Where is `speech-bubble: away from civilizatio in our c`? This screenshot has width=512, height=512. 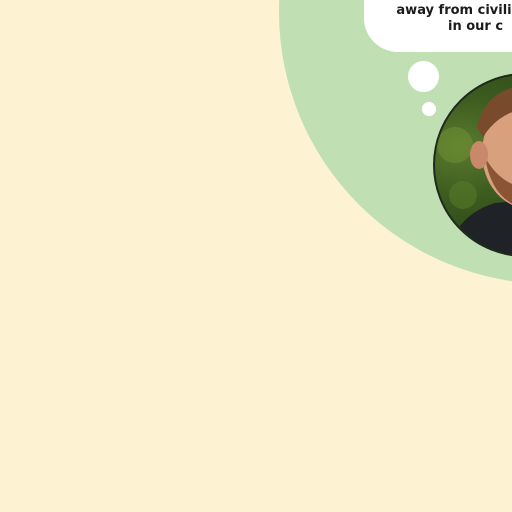
speech-bubble: away from civilizatio in our c is located at coordinates (438, 26).